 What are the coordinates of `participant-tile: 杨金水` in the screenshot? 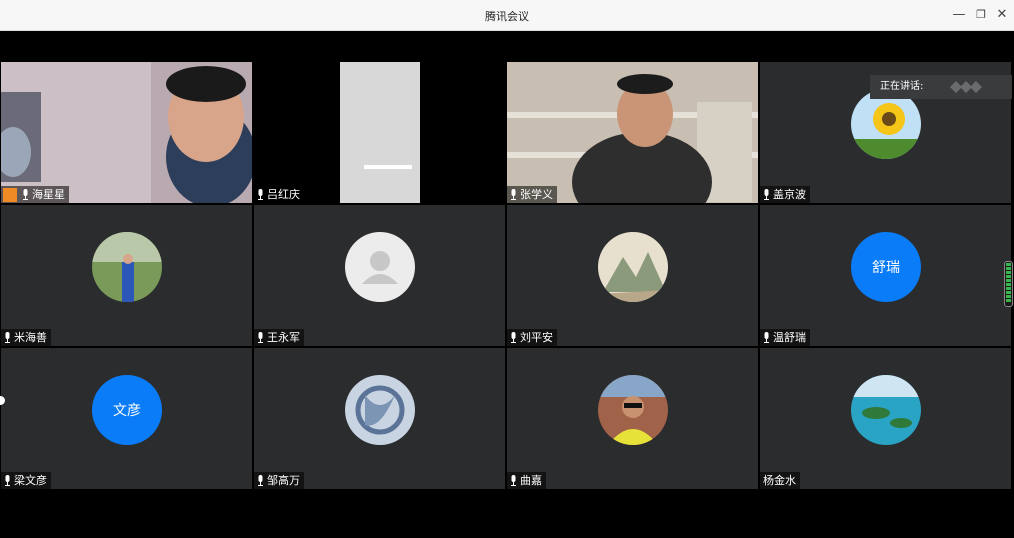 It's located at (885, 418).